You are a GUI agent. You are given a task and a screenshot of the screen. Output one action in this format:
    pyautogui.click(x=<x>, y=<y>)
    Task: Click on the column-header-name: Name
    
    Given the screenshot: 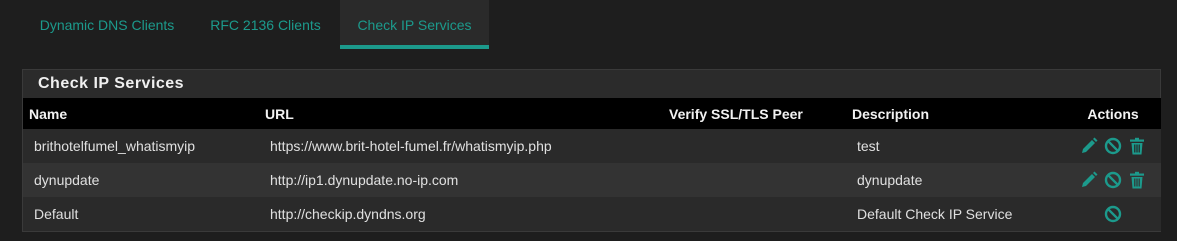 What is the action you would take?
    pyautogui.click(x=141, y=113)
    